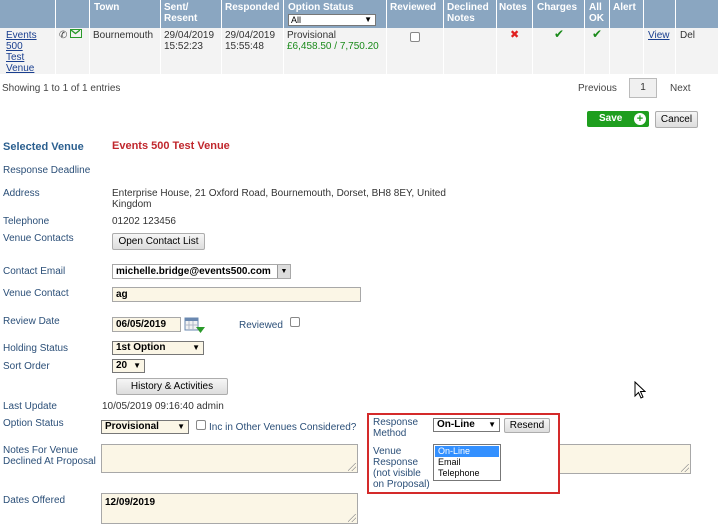 The image size is (718, 529). I want to click on reviewed-label: Reviewed, so click(261, 325).